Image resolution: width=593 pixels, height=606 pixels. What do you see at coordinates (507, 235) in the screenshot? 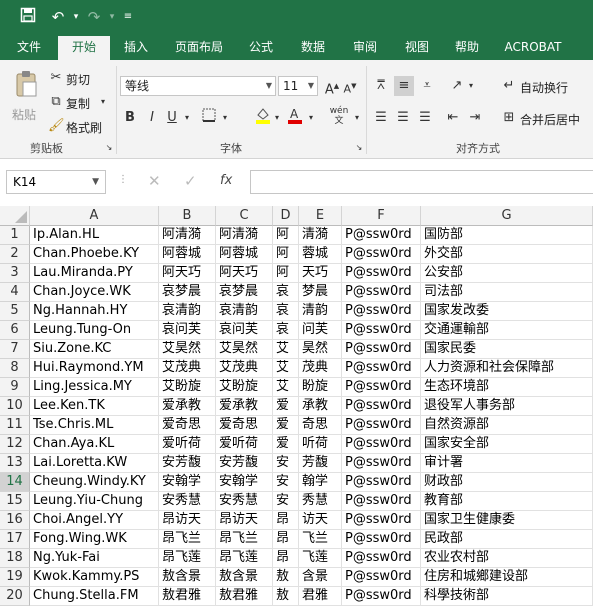
I see `cell-g: 国防部` at bounding box center [507, 235].